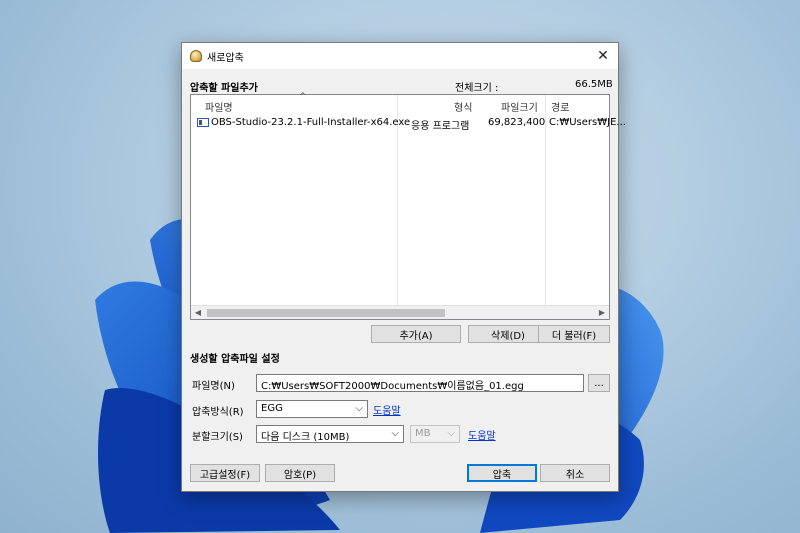 This screenshot has width=800, height=533. I want to click on total-size-value: 66.5MB, so click(594, 84).